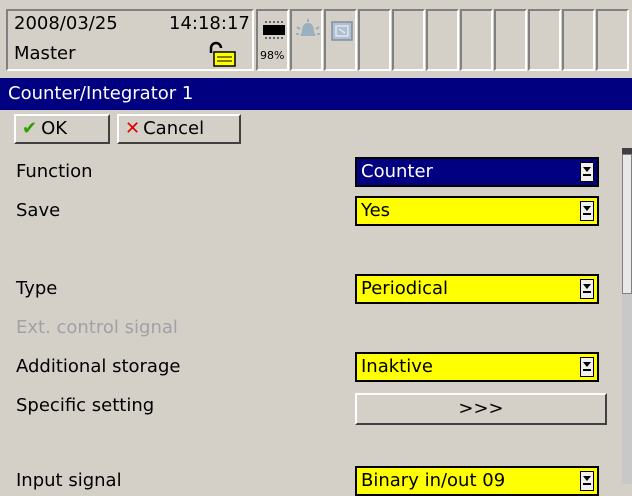 This screenshot has height=496, width=632. What do you see at coordinates (316, 129) in the screenshot?
I see `button-row: ✔ OK ✕ Cancel` at bounding box center [316, 129].